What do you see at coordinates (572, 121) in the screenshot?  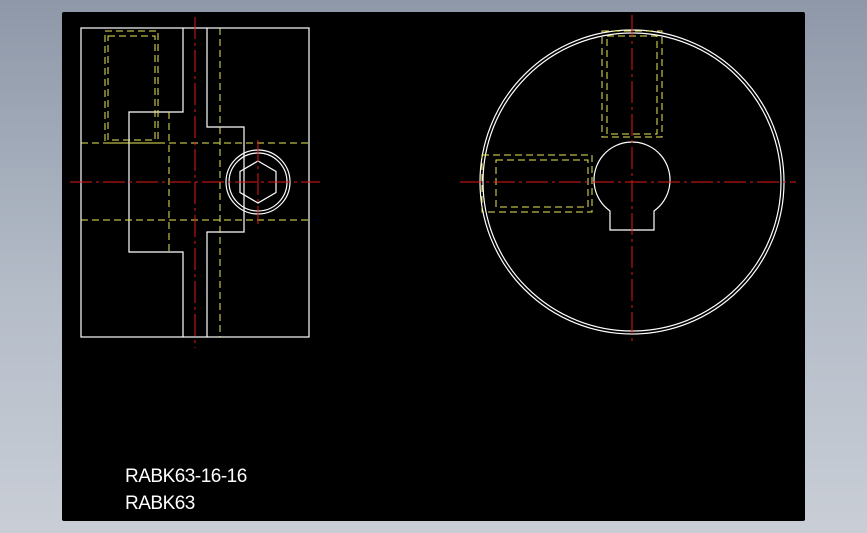 I see `front-view-hidden-lines` at bounding box center [572, 121].